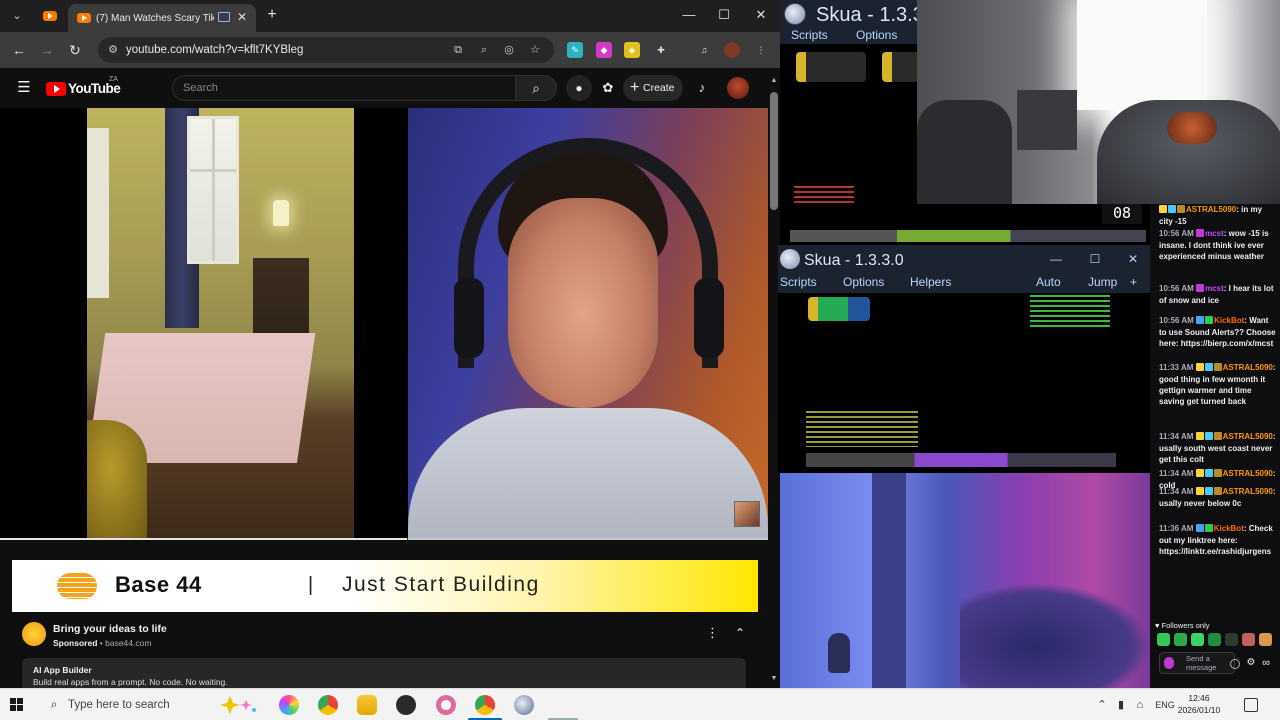 This screenshot has height=720, width=1280. Describe the element at coordinates (19, 50) in the screenshot. I see `back-button: ←` at that location.